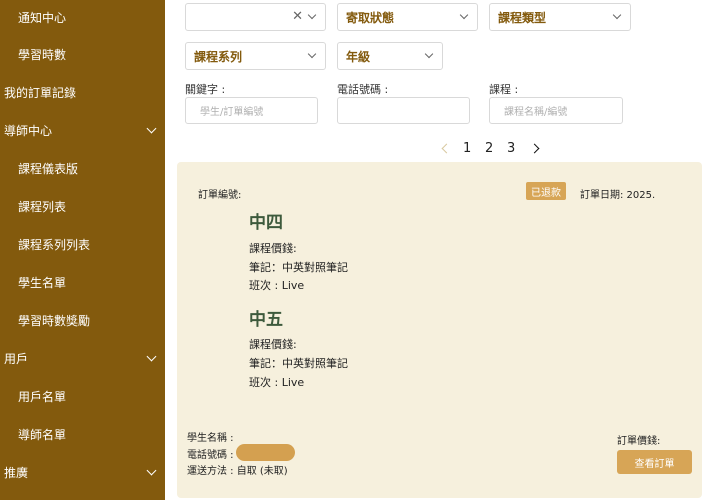 The height and width of the screenshot is (500, 702). What do you see at coordinates (54, 320) in the screenshot?
I see `sidebar-item-label: 學習時數獎勵` at bounding box center [54, 320].